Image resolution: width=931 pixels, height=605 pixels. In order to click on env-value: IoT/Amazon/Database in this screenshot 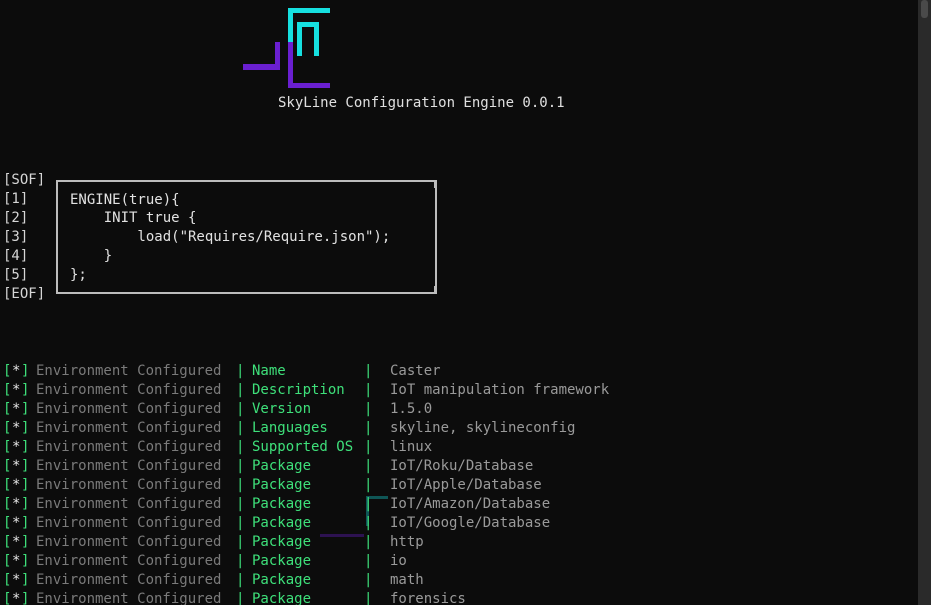, I will do `click(470, 504)`.